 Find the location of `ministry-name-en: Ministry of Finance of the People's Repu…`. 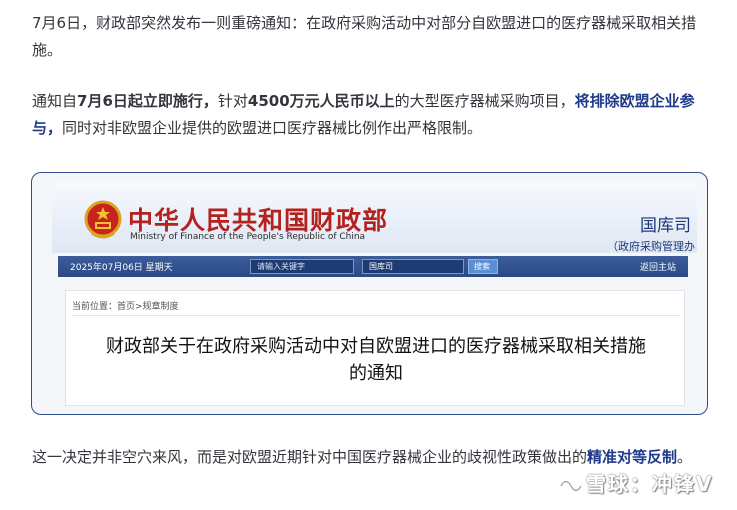

ministry-name-en: Ministry of Finance of the People's Repu… is located at coordinates (248, 237).